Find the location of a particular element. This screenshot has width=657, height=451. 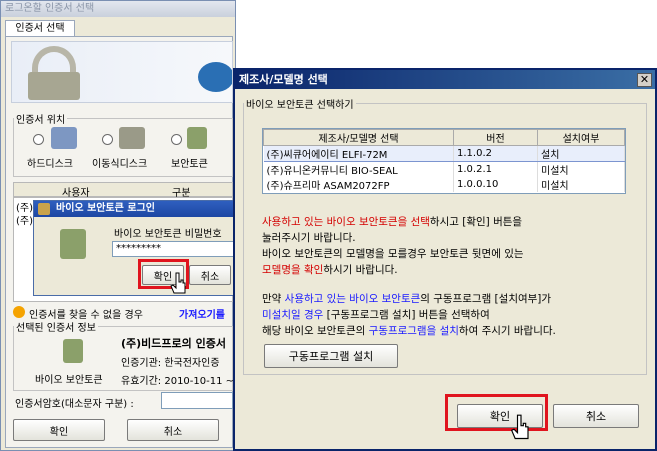

driver-note-line: 만약 사용하고 있는 바이오 보안토큰의 구동프로그램 [설치여부]가 is located at coordinates (406, 299).